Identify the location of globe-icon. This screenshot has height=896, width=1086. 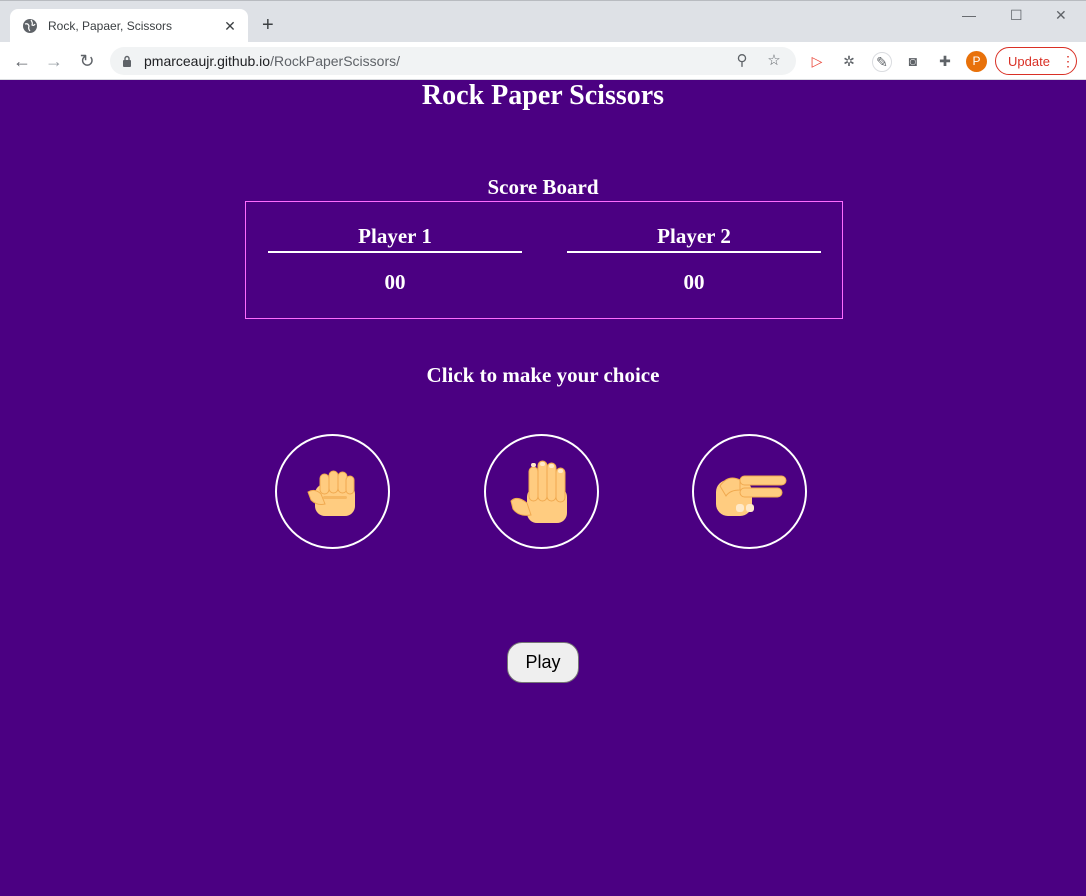
(30, 26).